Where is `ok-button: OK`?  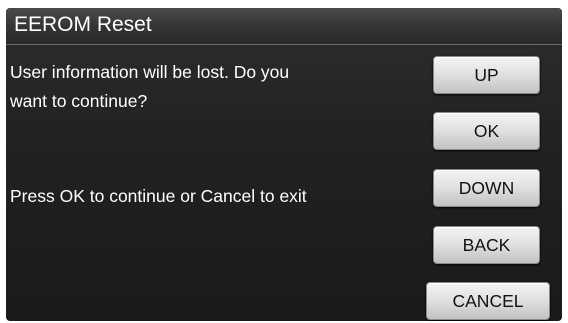
ok-button: OK is located at coordinates (486, 131).